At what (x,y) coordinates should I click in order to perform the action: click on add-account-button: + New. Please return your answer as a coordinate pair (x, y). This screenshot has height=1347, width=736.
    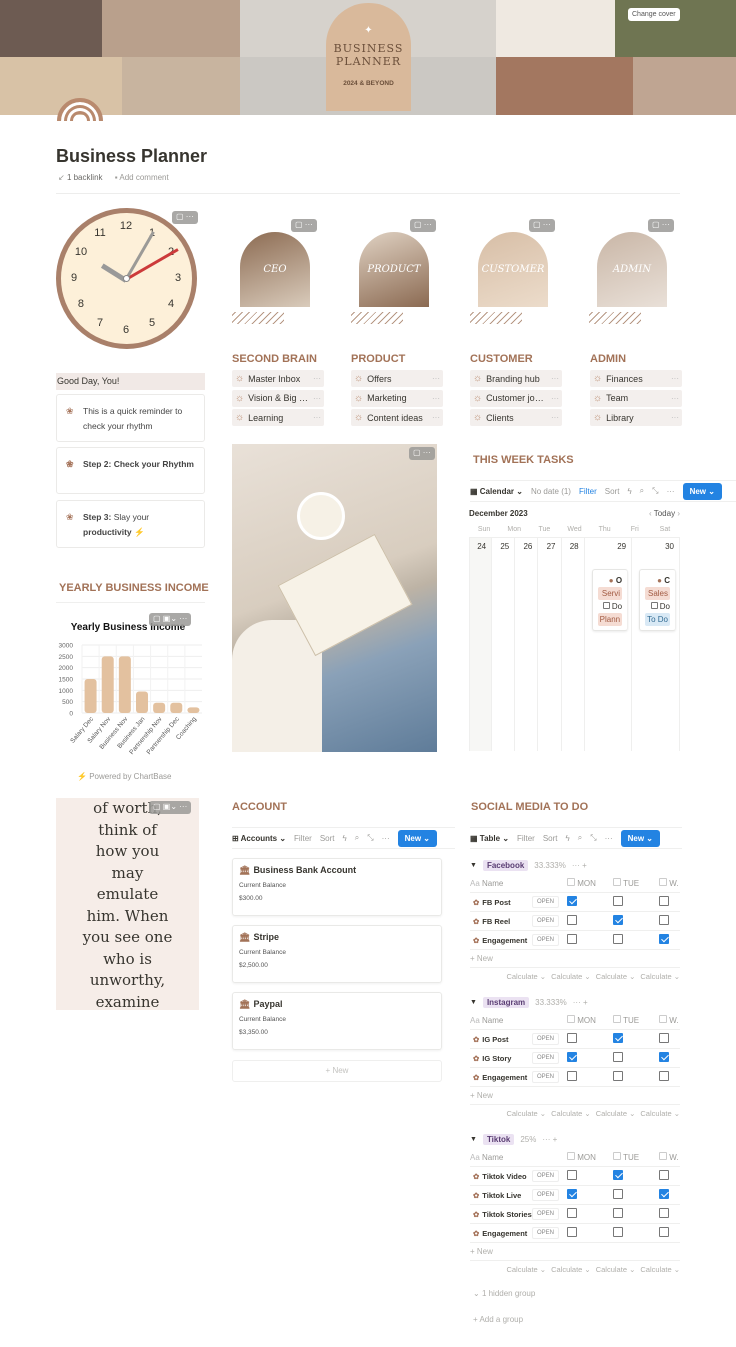
    Looking at the image, I should click on (337, 1071).